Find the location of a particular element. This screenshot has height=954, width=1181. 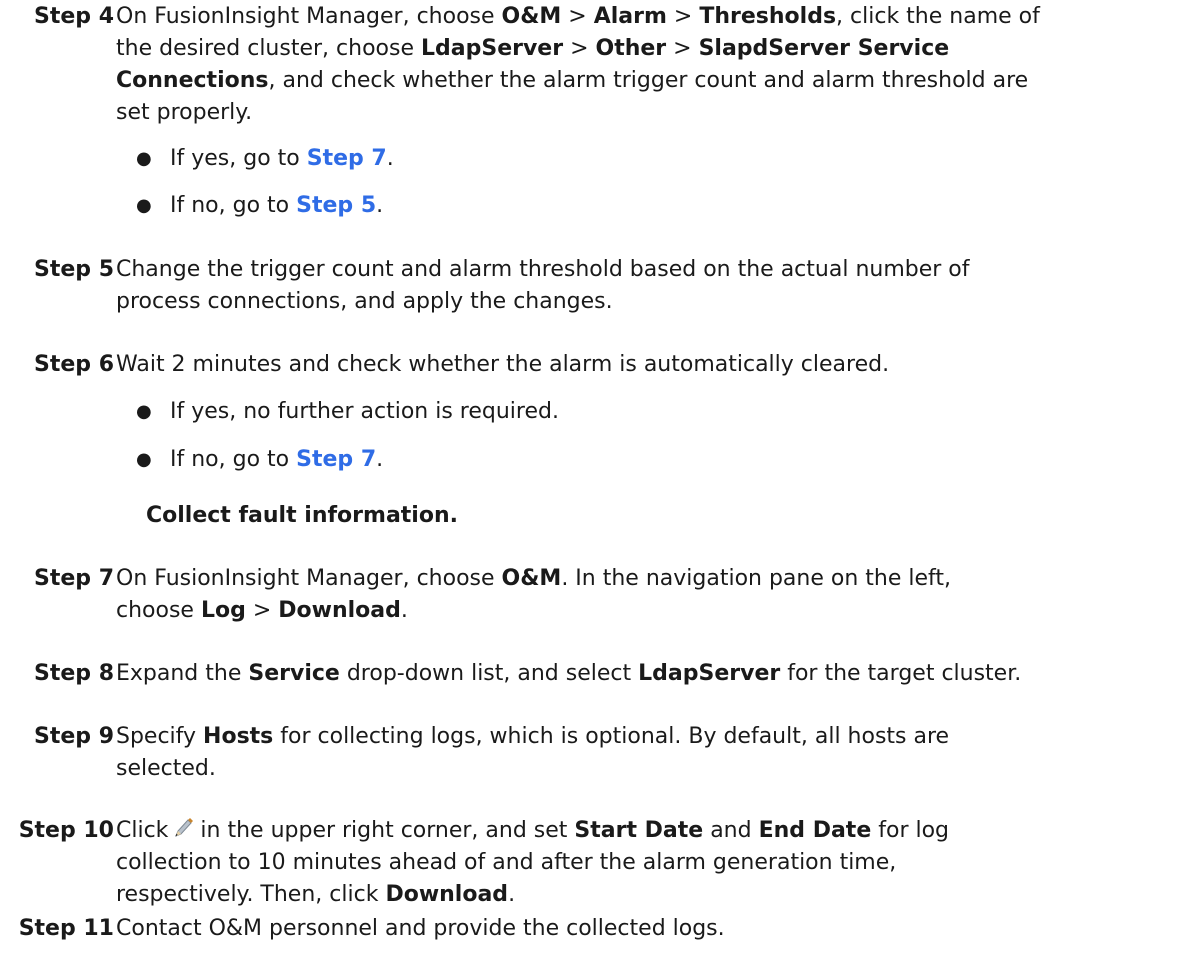

list-item: ● If yes, no further action is required. is located at coordinates (590, 412).